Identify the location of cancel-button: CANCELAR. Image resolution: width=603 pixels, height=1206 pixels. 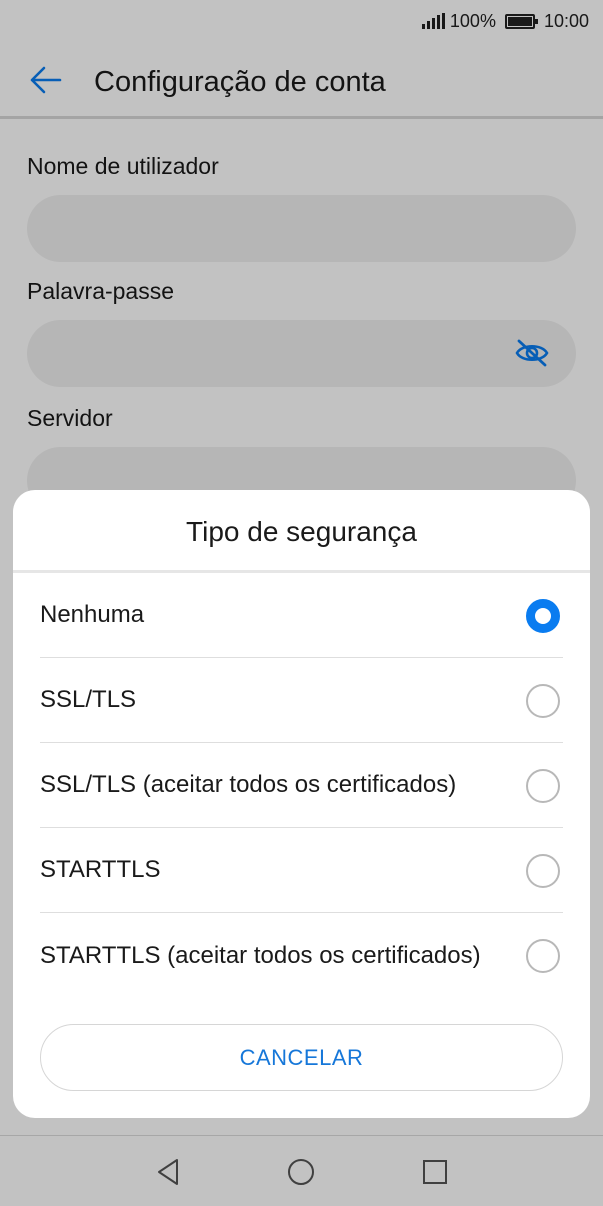
(301, 1057).